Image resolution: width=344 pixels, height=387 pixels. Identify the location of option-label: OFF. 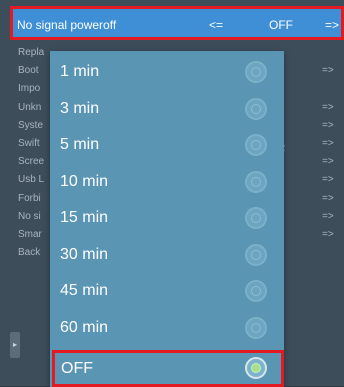
(77, 368).